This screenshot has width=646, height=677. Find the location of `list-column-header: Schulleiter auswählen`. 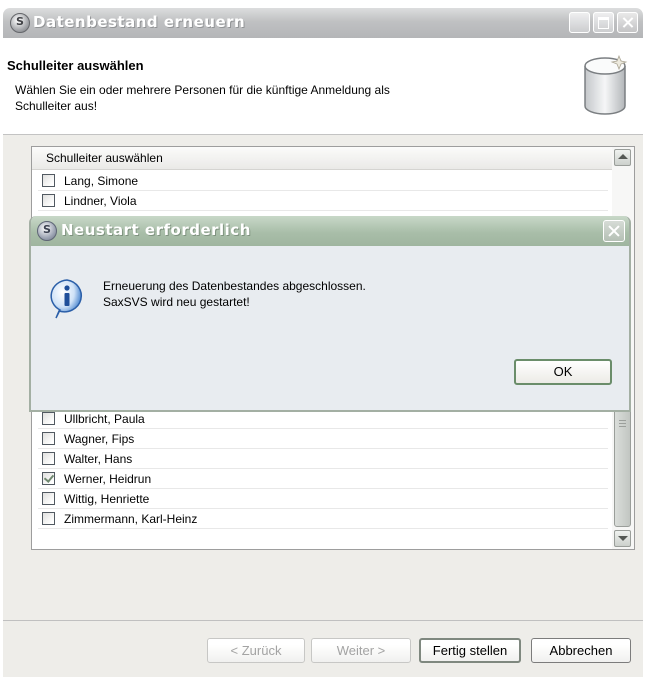

list-column-header: Schulleiter auswählen is located at coordinates (322, 158).